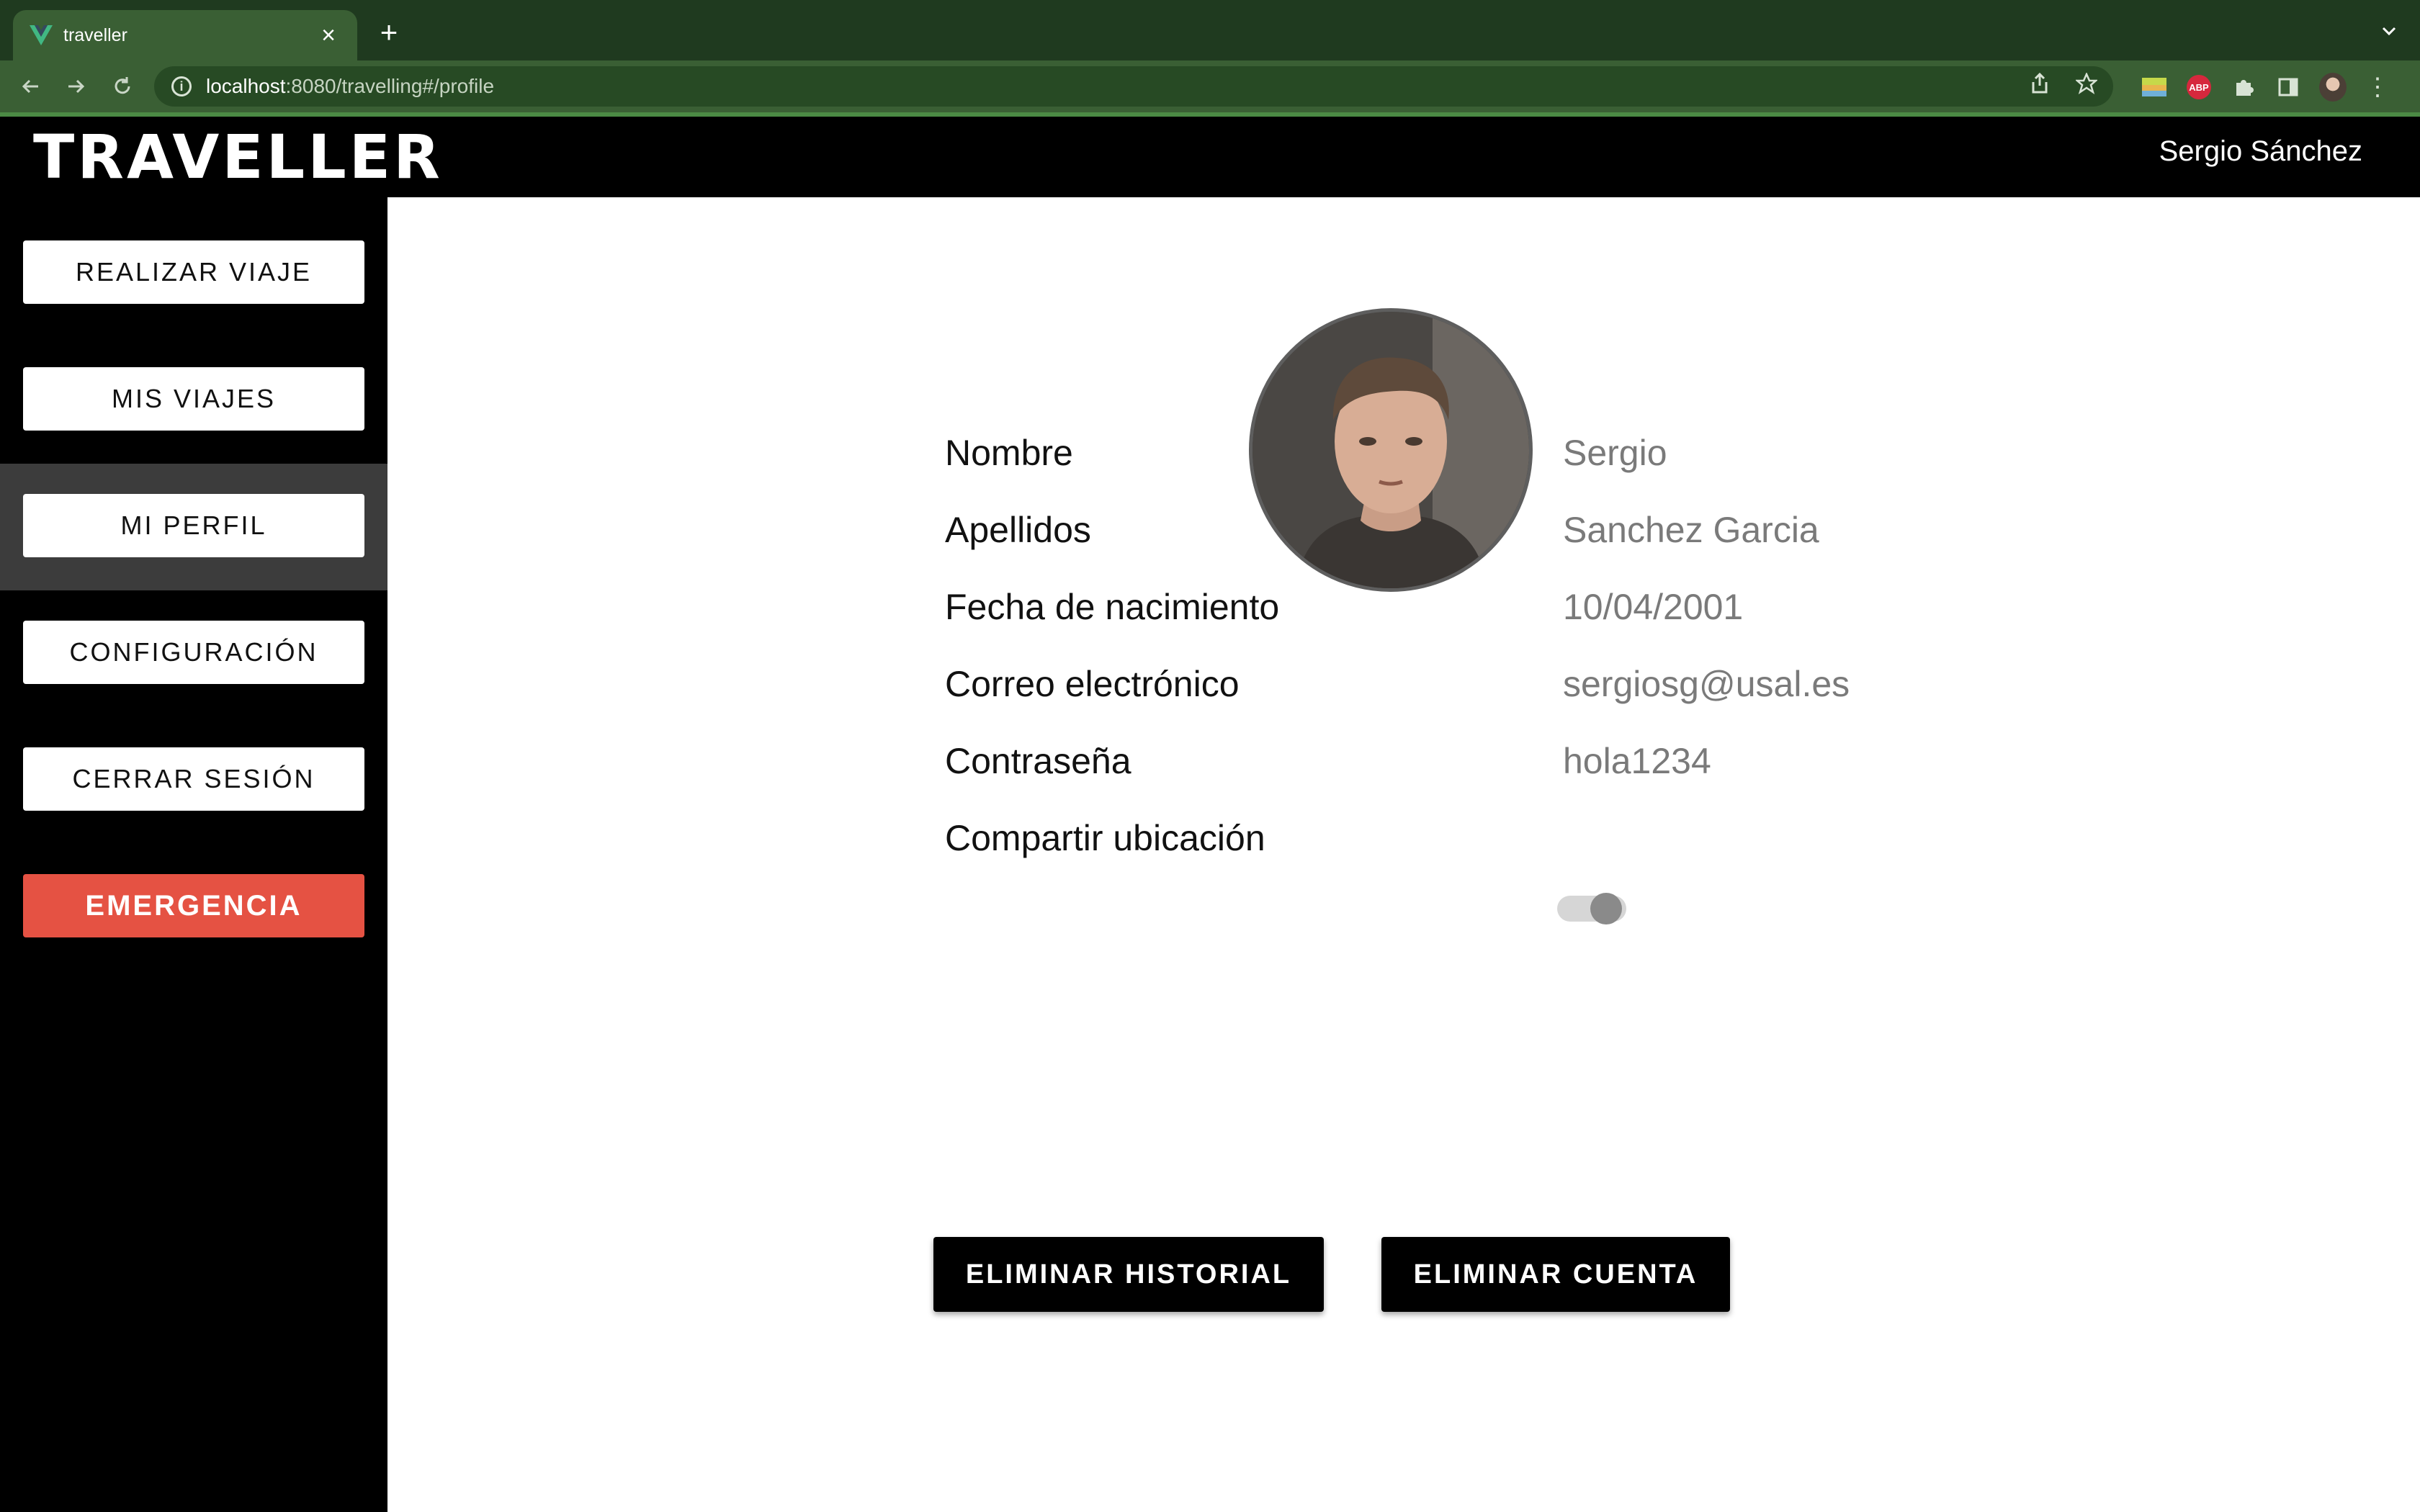 The height and width of the screenshot is (1512, 2420). I want to click on browser-tab: traveller ×, so click(185, 35).